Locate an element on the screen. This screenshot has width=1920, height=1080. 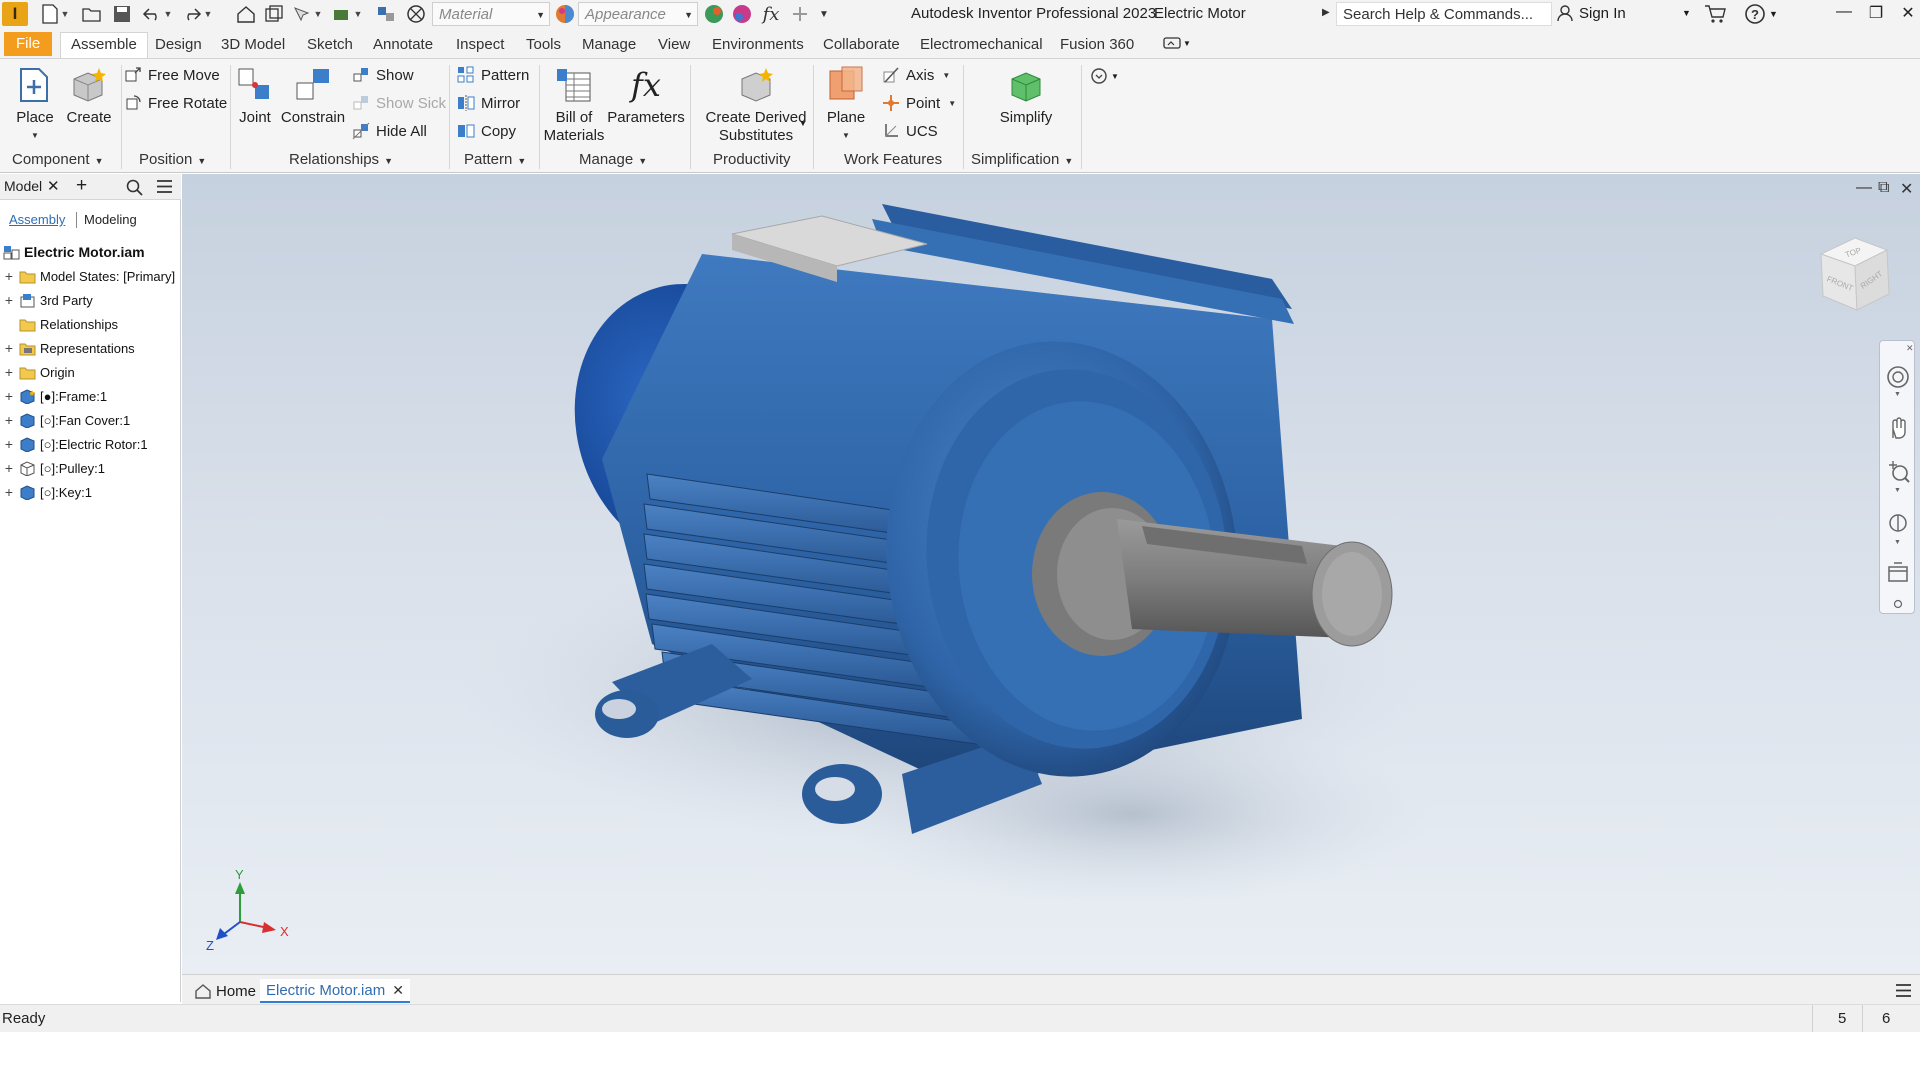
joint-button: Joint is located at coordinates (255, 96).